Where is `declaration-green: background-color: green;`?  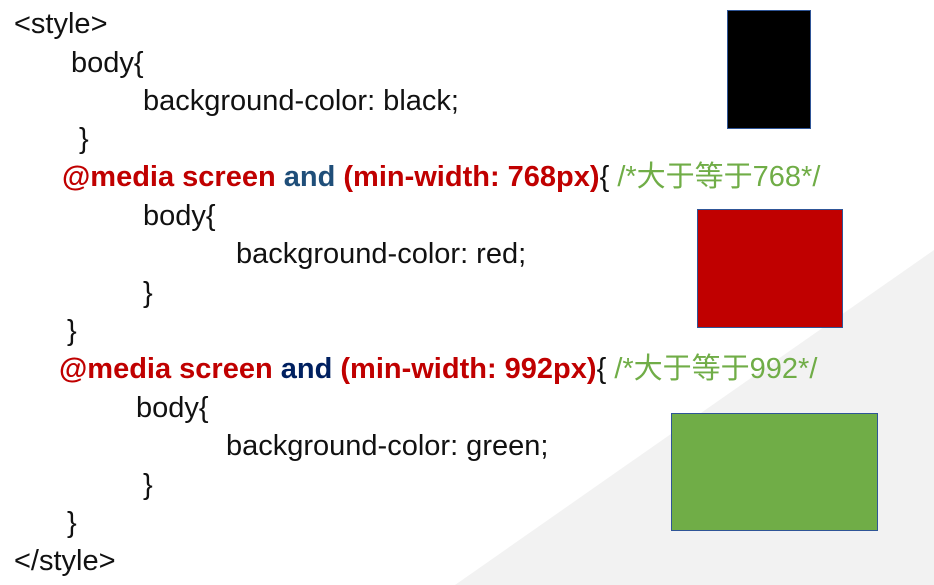
declaration-green: background-color: green; is located at coordinates (387, 446).